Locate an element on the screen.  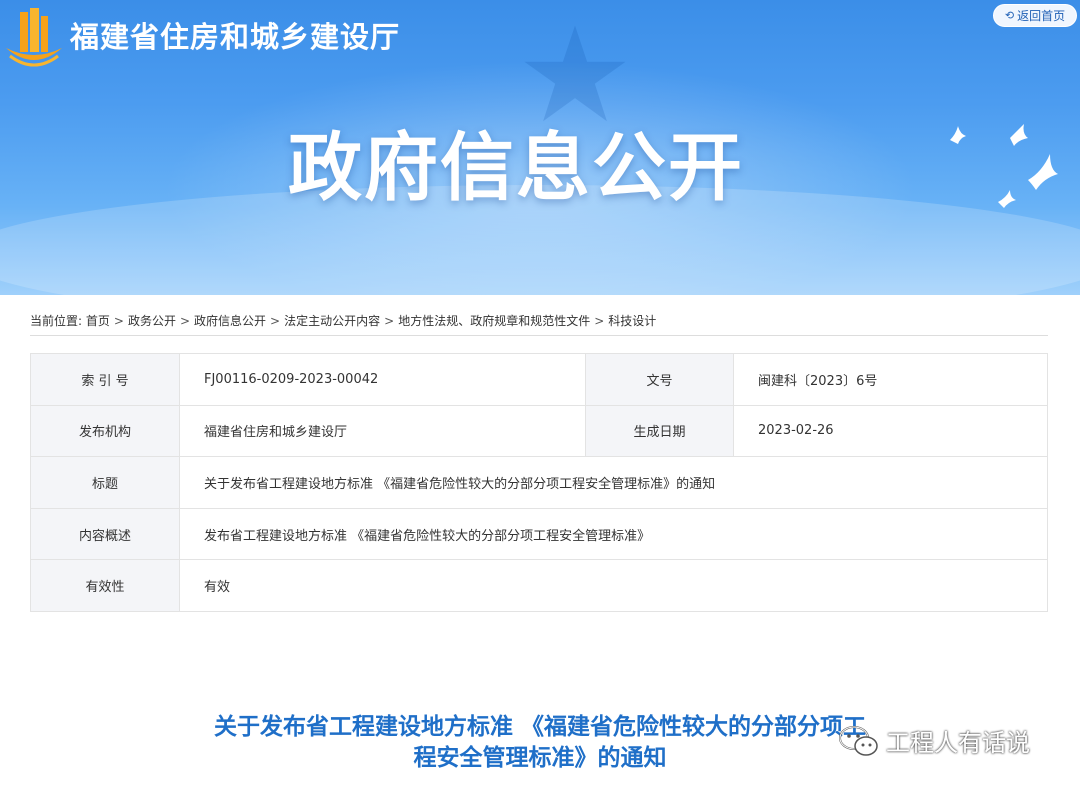
logo-icon is located at coordinates (34, 37).